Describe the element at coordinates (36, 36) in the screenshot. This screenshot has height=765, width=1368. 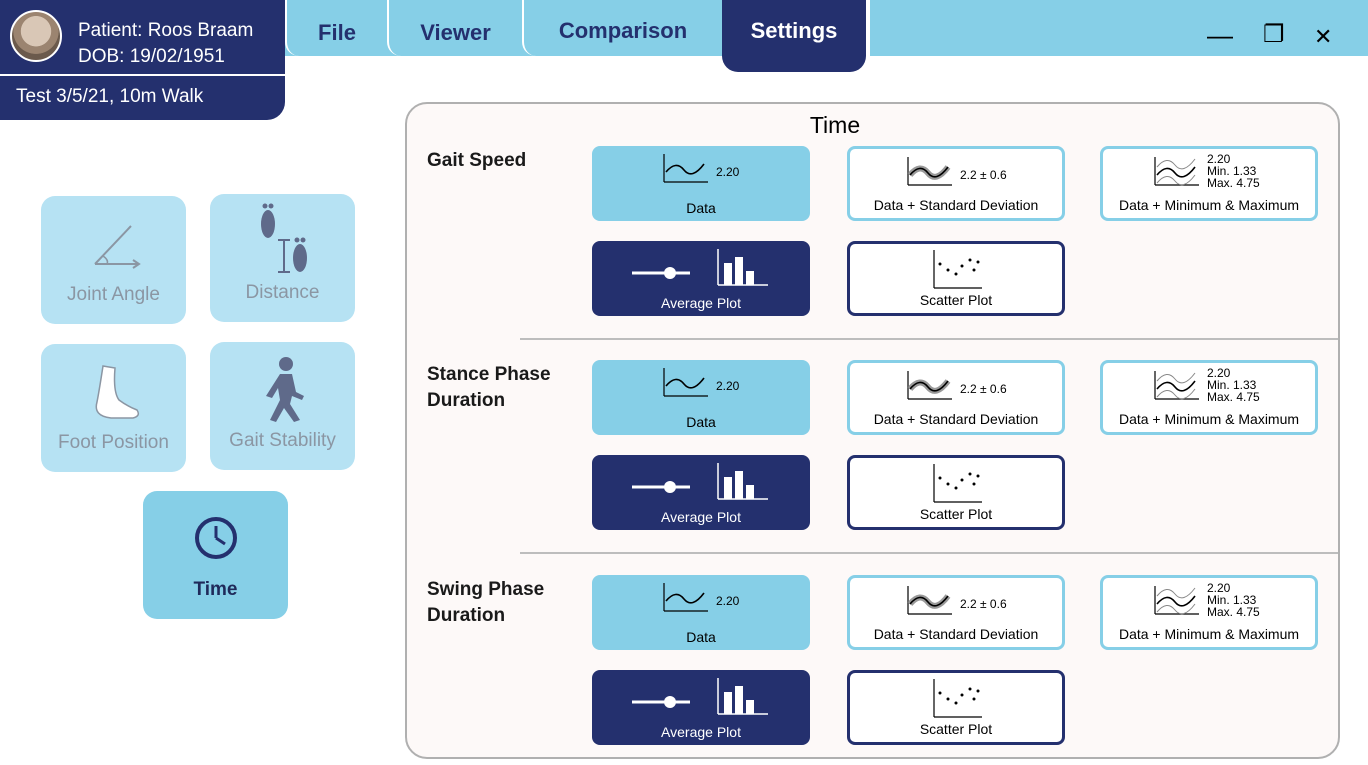
I see `avatar` at that location.